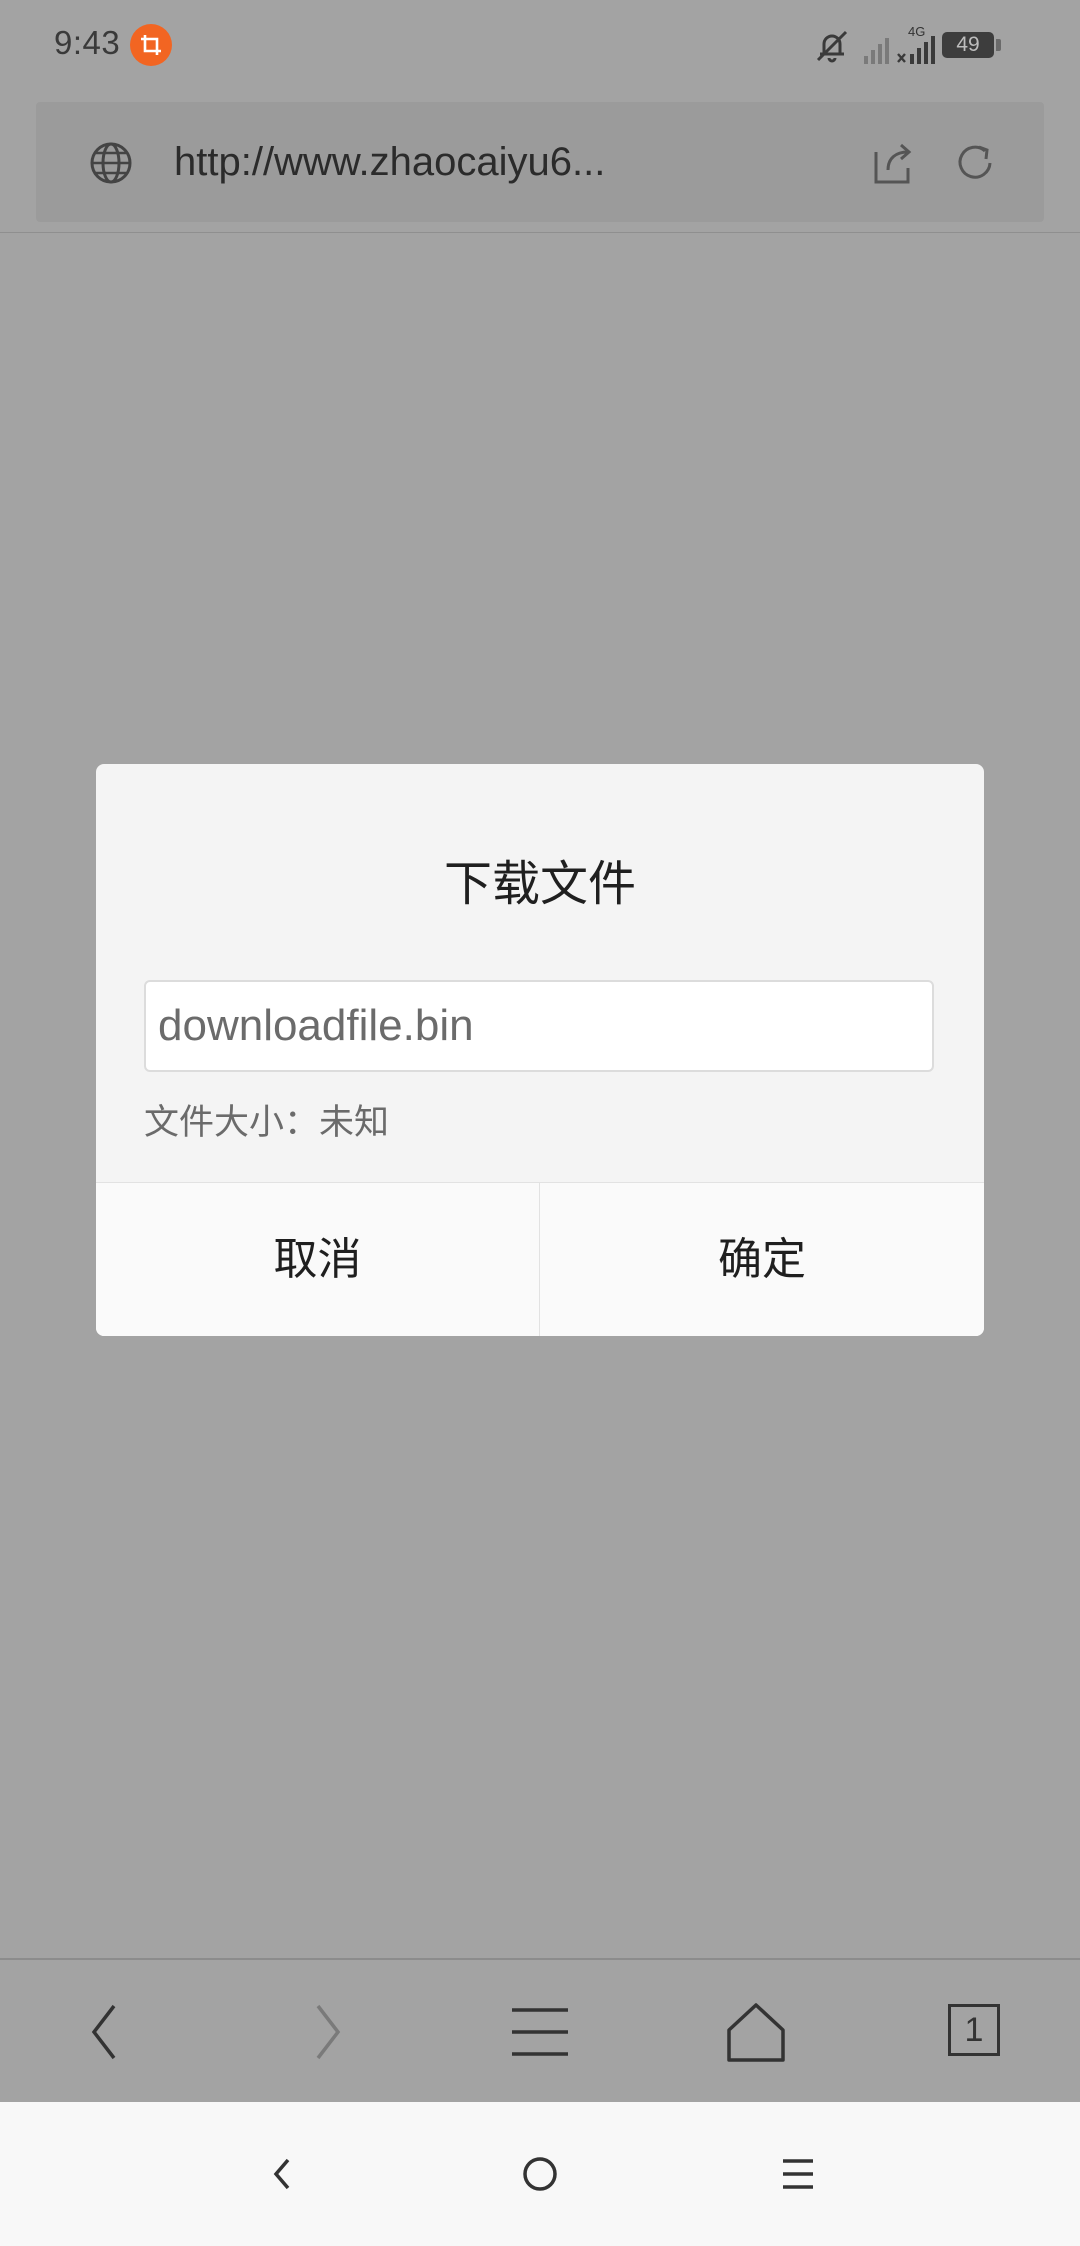  I want to click on refresh-icon, so click(975, 165).